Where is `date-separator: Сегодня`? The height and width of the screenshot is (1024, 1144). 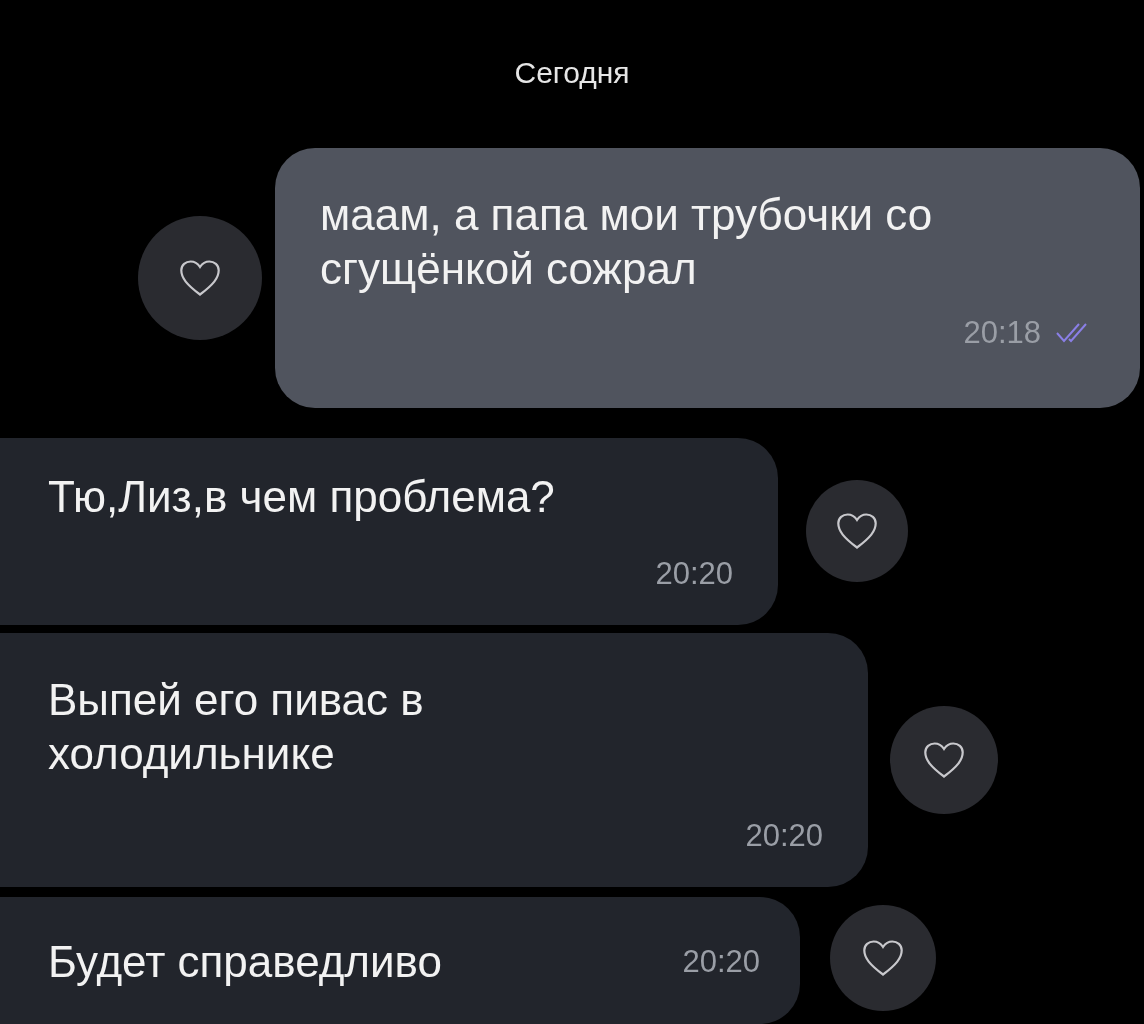
date-separator: Сегодня is located at coordinates (572, 73).